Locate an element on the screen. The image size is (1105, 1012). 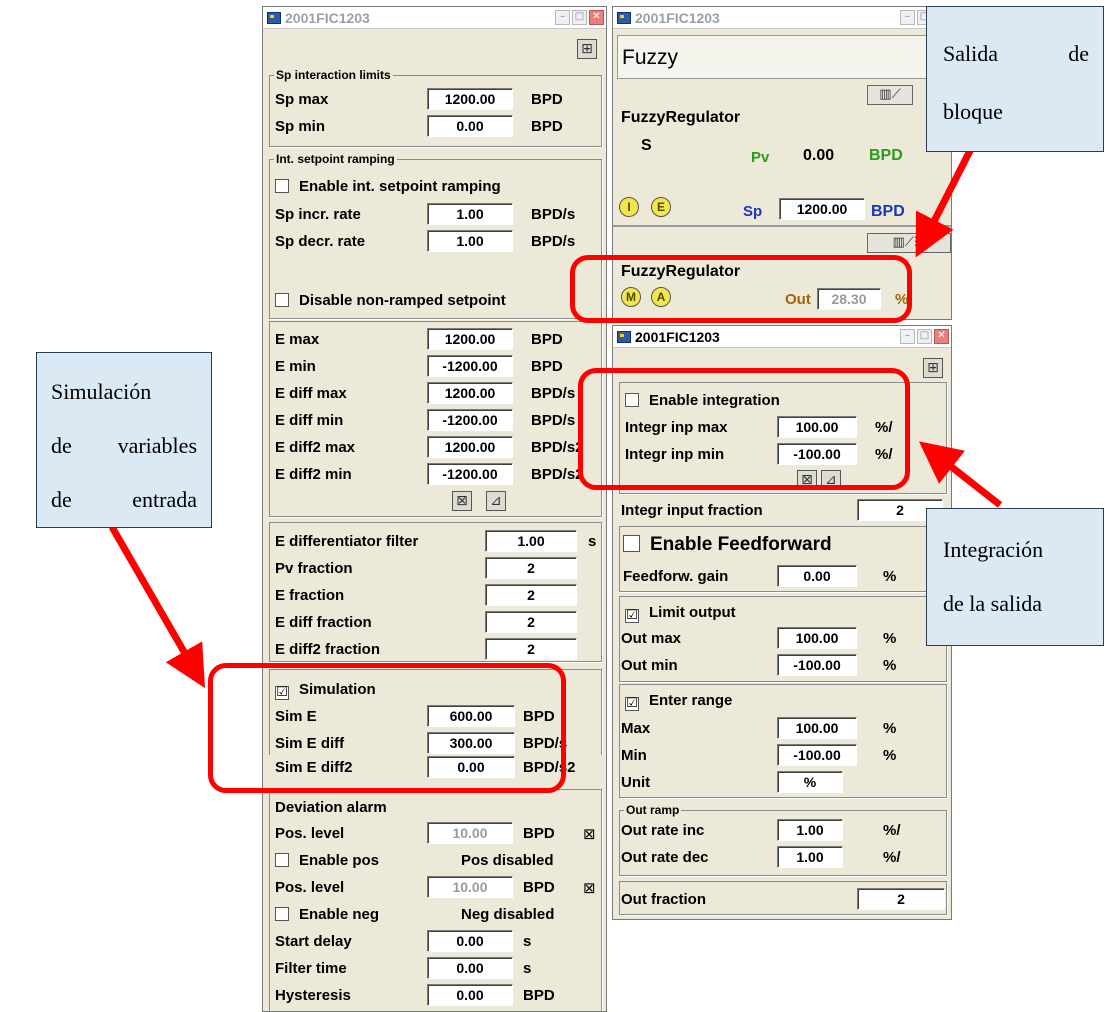
ediff2-fraction-field: 2 is located at coordinates (531, 649).